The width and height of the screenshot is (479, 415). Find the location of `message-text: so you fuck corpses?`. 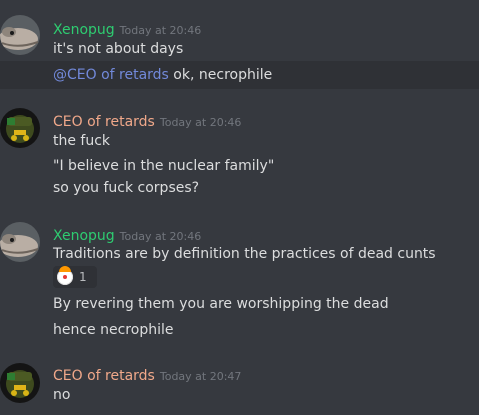

message-text: so you fuck corpses? is located at coordinates (126, 188).